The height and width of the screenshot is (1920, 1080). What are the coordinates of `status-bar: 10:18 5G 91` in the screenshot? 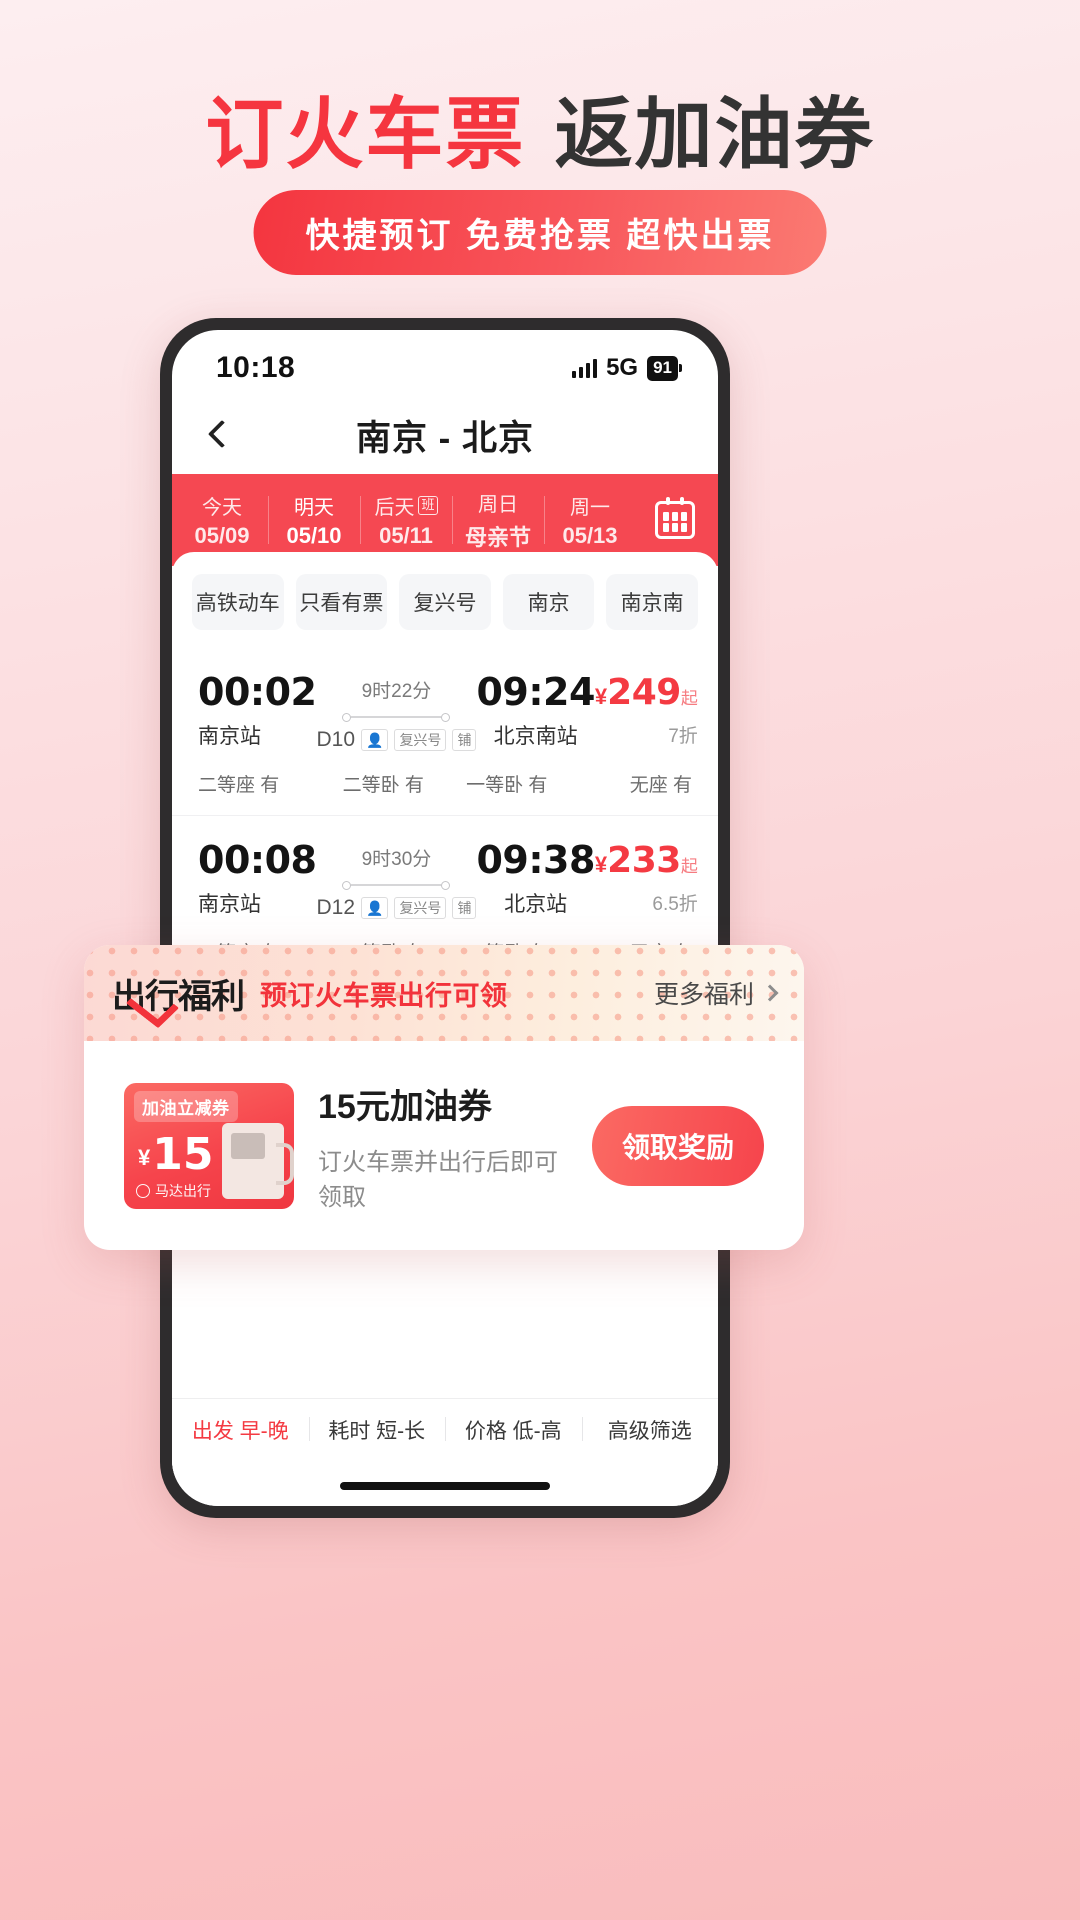 It's located at (445, 363).